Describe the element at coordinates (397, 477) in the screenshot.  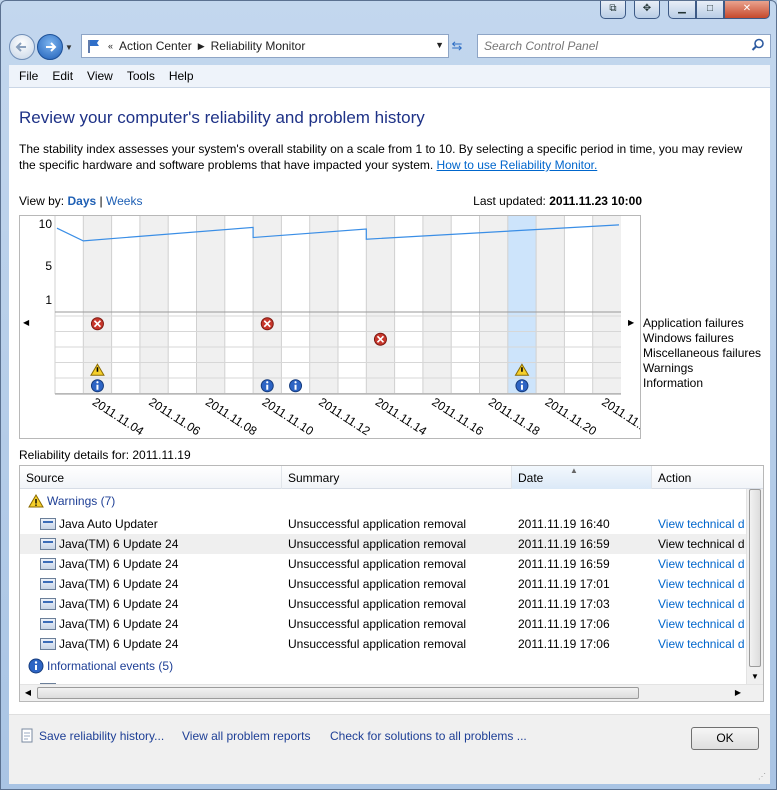
I see `column-summary: Summary` at that location.